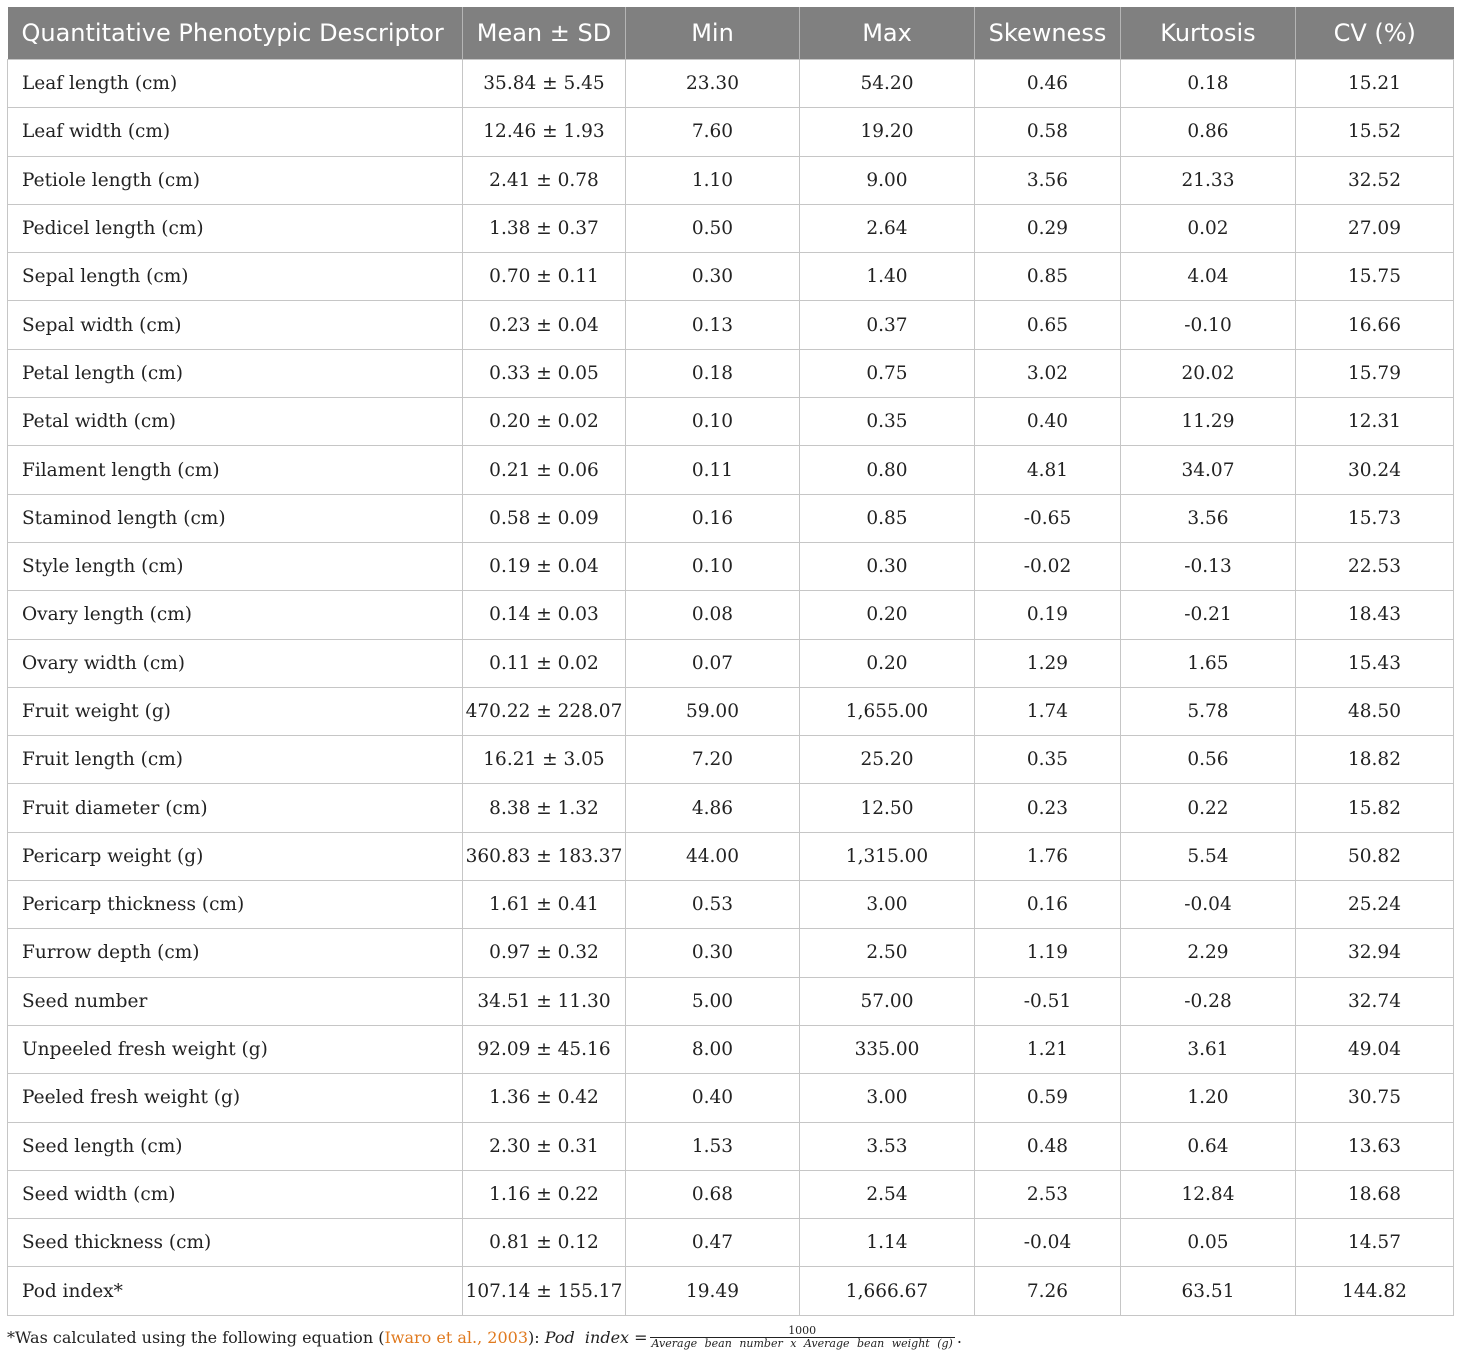  I want to click on descriptor-cell: Petal length (cm), so click(235, 373).